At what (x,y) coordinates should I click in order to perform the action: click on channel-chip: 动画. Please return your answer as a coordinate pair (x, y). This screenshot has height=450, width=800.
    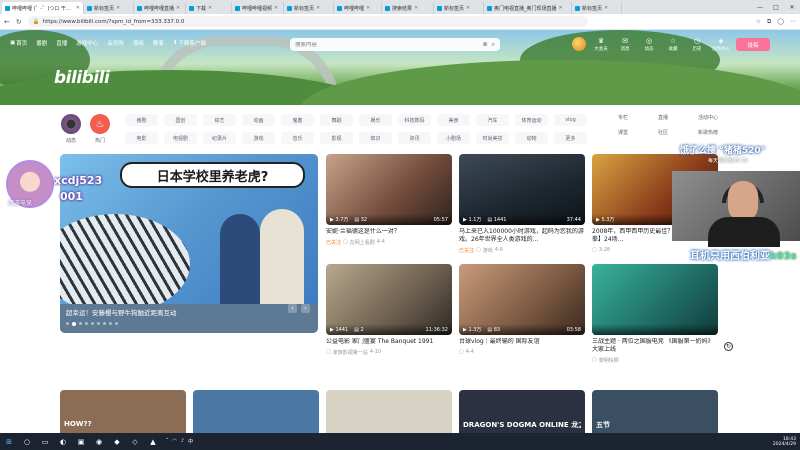
    Looking at the image, I should click on (258, 120).